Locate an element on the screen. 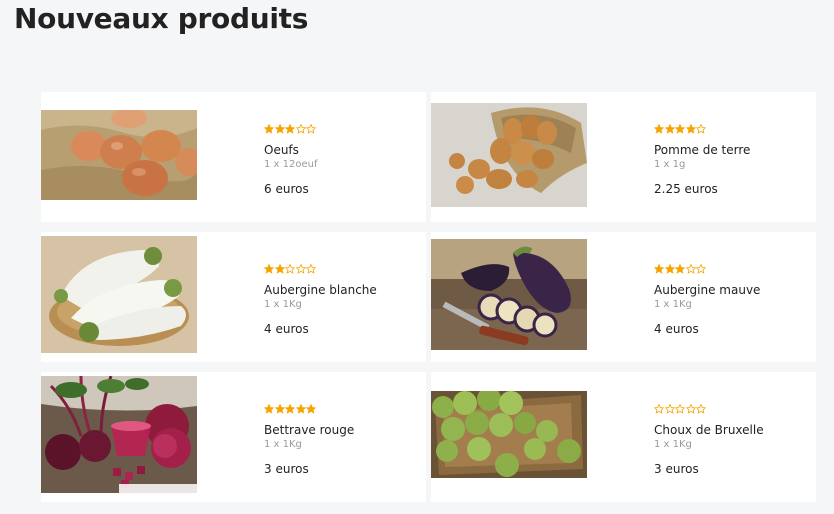 The image size is (834, 514). product-image-purple-eggplant is located at coordinates (509, 294).